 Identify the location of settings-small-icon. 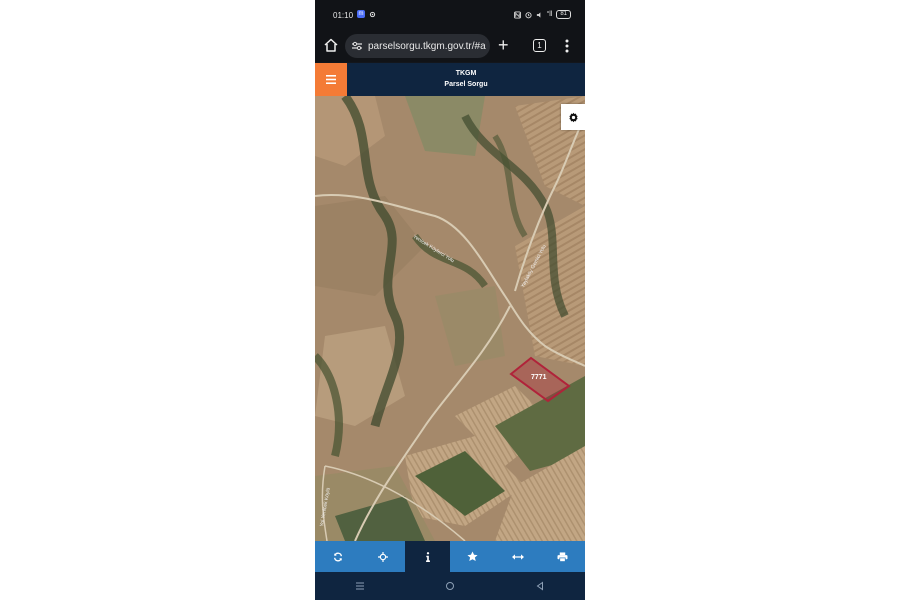
(372, 14).